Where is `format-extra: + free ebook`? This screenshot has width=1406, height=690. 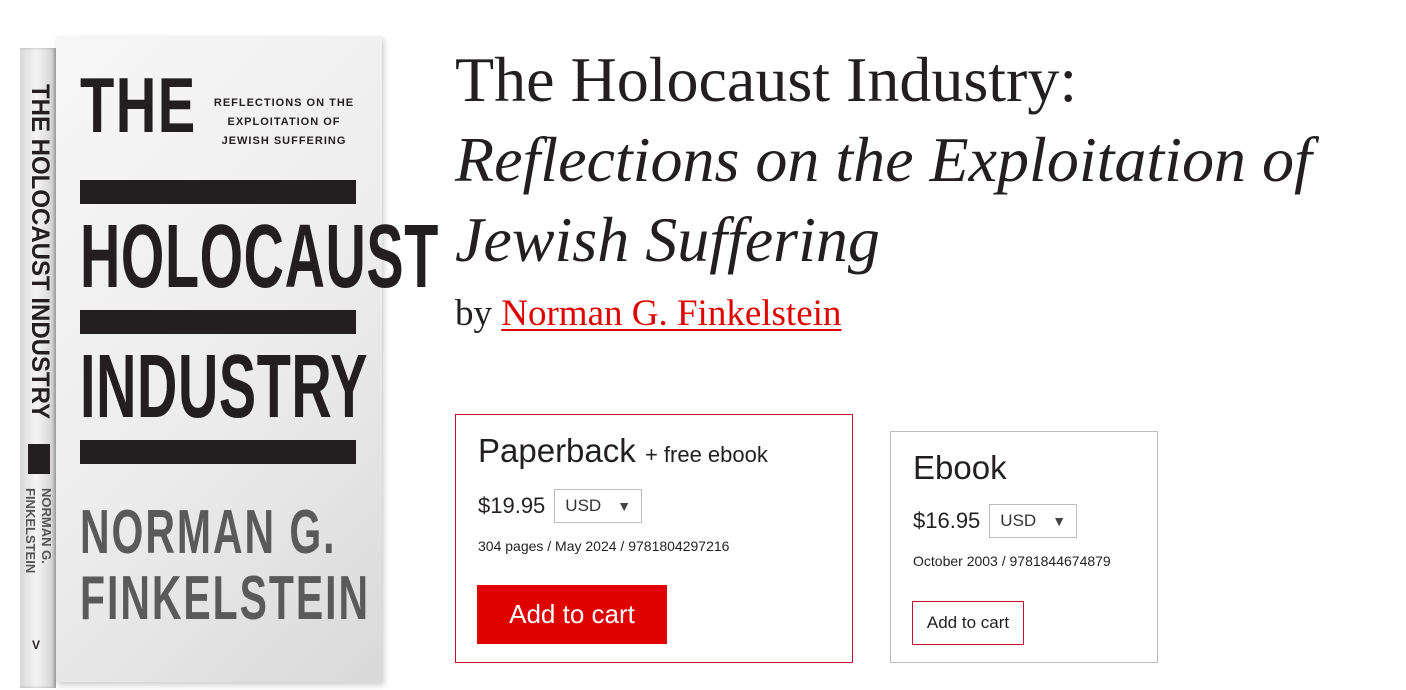 format-extra: + free ebook is located at coordinates (706, 454).